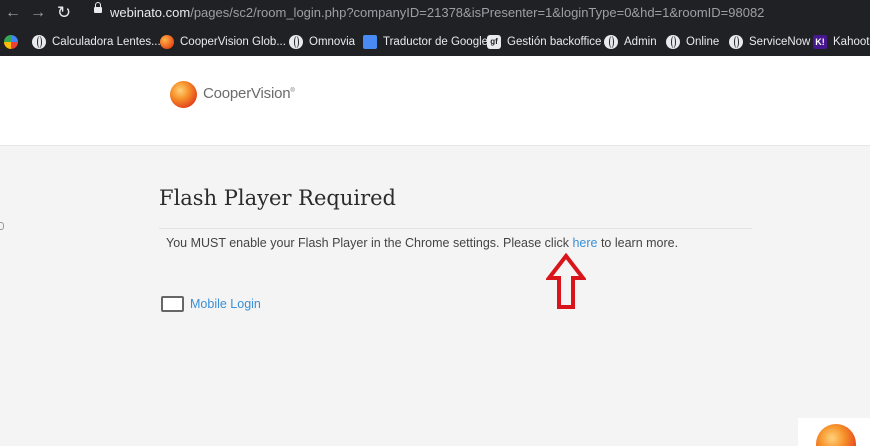 Image resolution: width=870 pixels, height=446 pixels. Describe the element at coordinates (584, 243) in the screenshot. I see `learn-more-link: here` at that location.